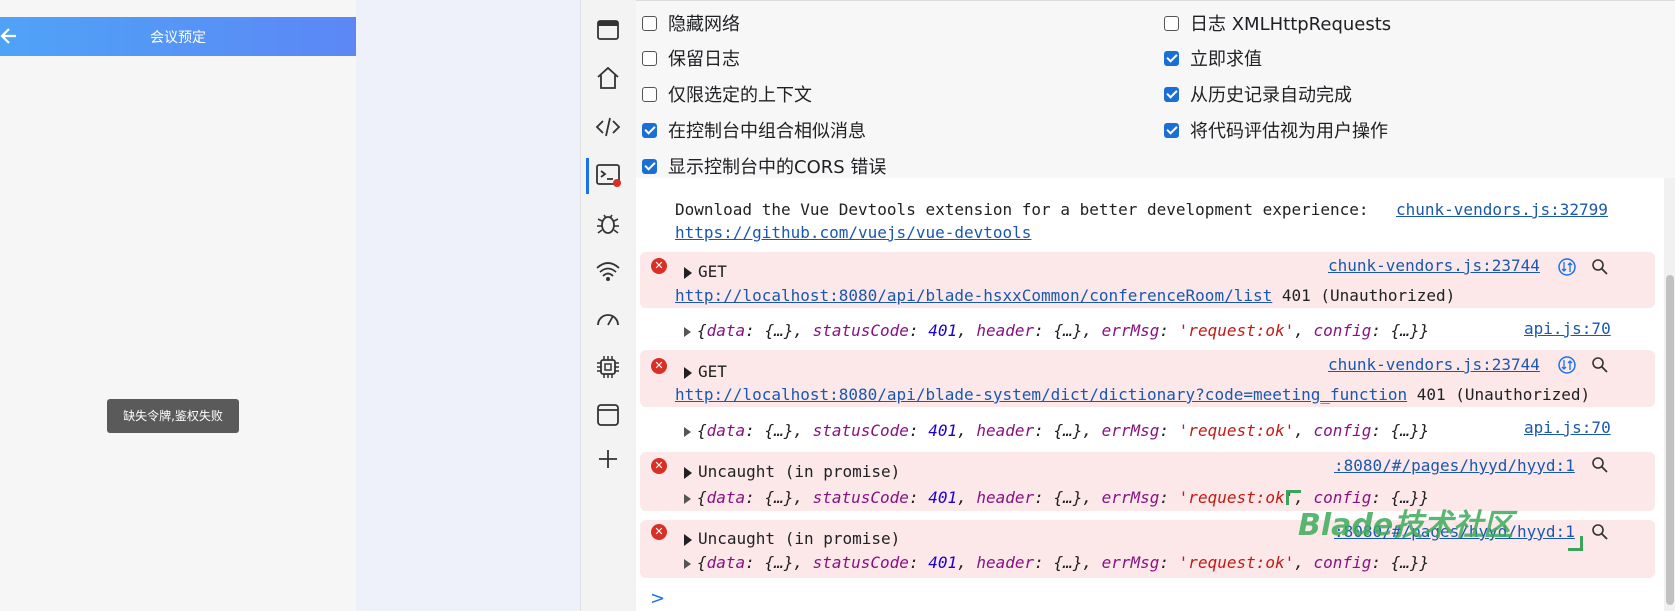 This screenshot has width=1675, height=611. What do you see at coordinates (608, 459) in the screenshot?
I see `plus-icon` at bounding box center [608, 459].